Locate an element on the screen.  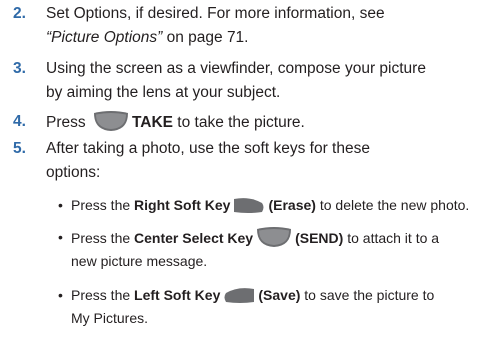
step-number: 3. is located at coordinates (19, 68).